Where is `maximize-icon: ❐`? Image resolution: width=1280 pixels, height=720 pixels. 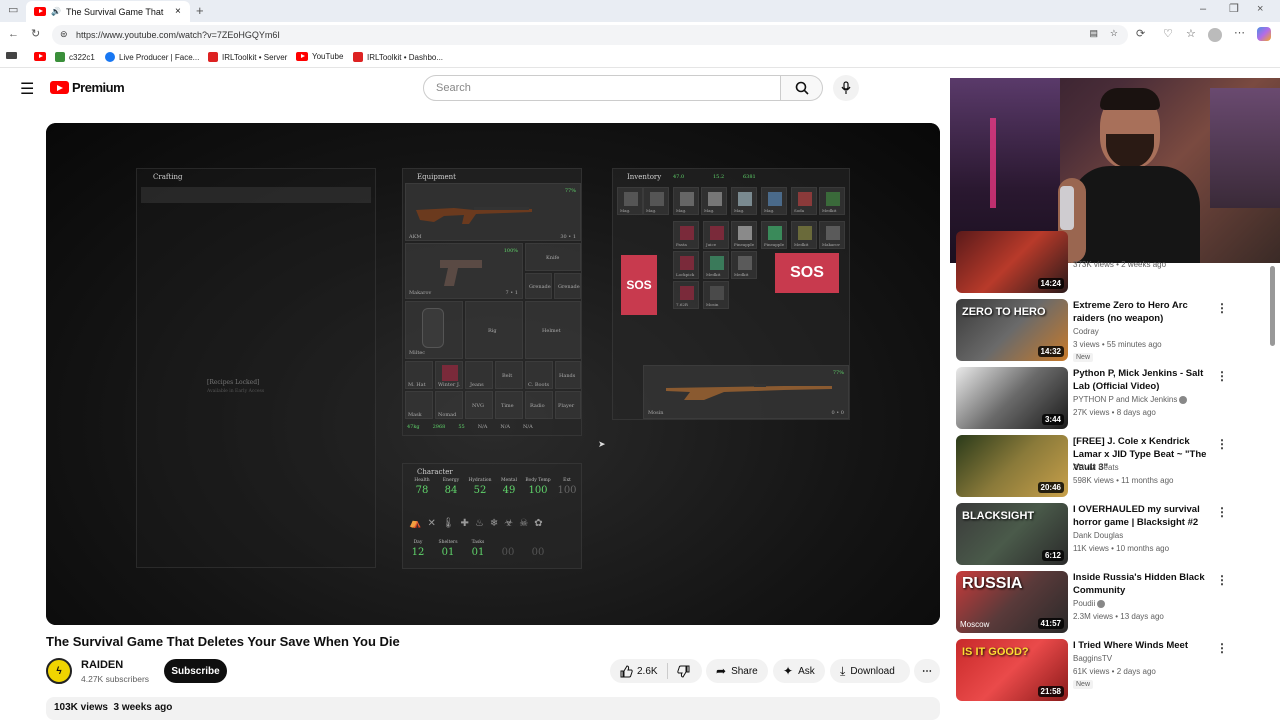
maximize-icon: ❐ is located at coordinates (1234, 9).